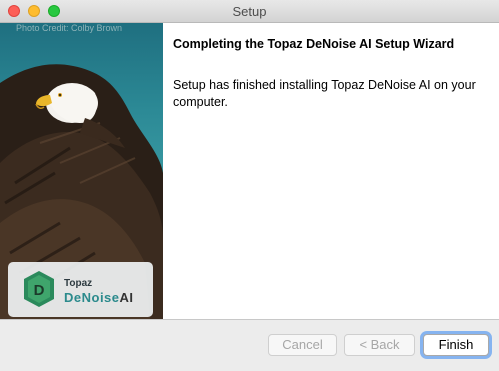 The height and width of the screenshot is (371, 499). I want to click on product-logo-card: D Topaz DeNoiseAI, so click(80, 289).